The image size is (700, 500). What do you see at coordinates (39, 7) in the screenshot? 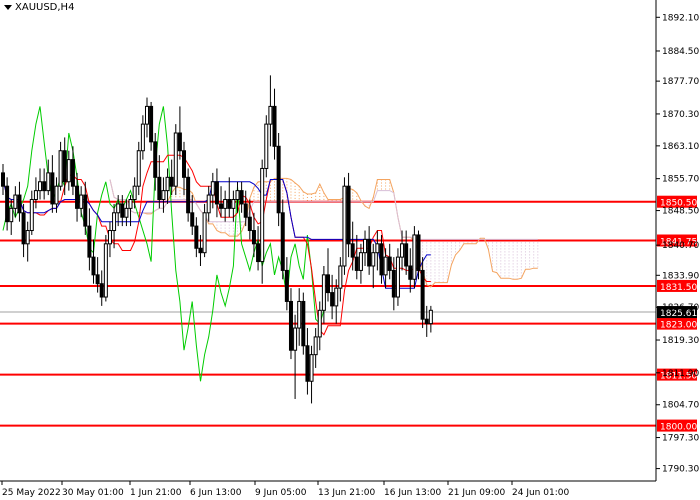
I see `chart-title: XAUUSD,H4` at bounding box center [39, 7].